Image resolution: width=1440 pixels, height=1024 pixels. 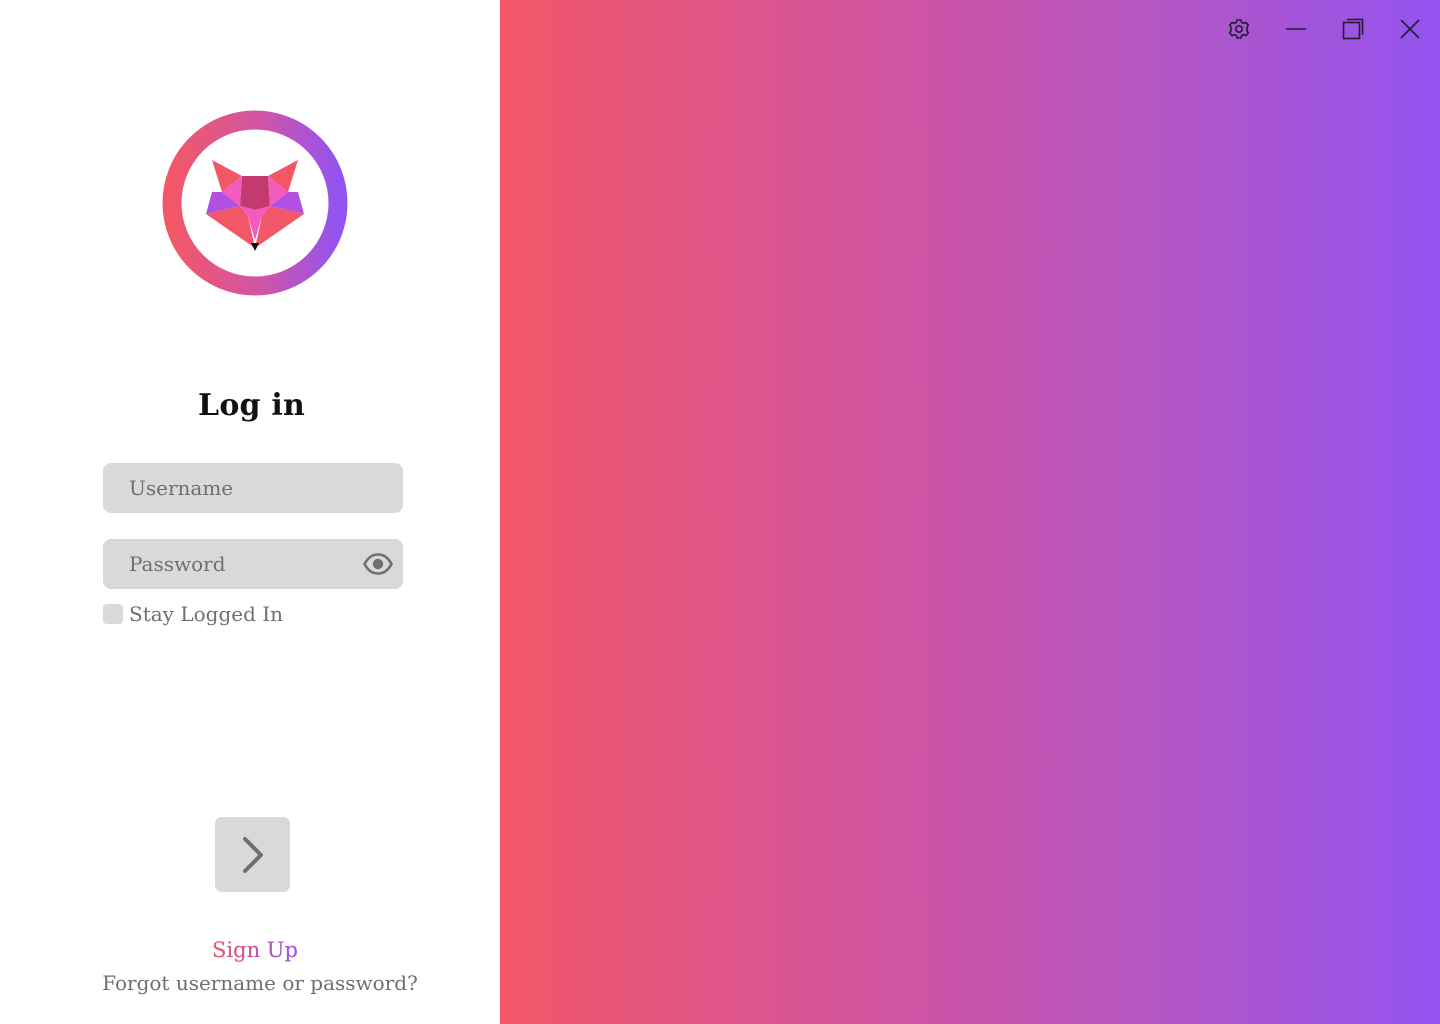 I want to click on login-submit-button, so click(x=252, y=854).